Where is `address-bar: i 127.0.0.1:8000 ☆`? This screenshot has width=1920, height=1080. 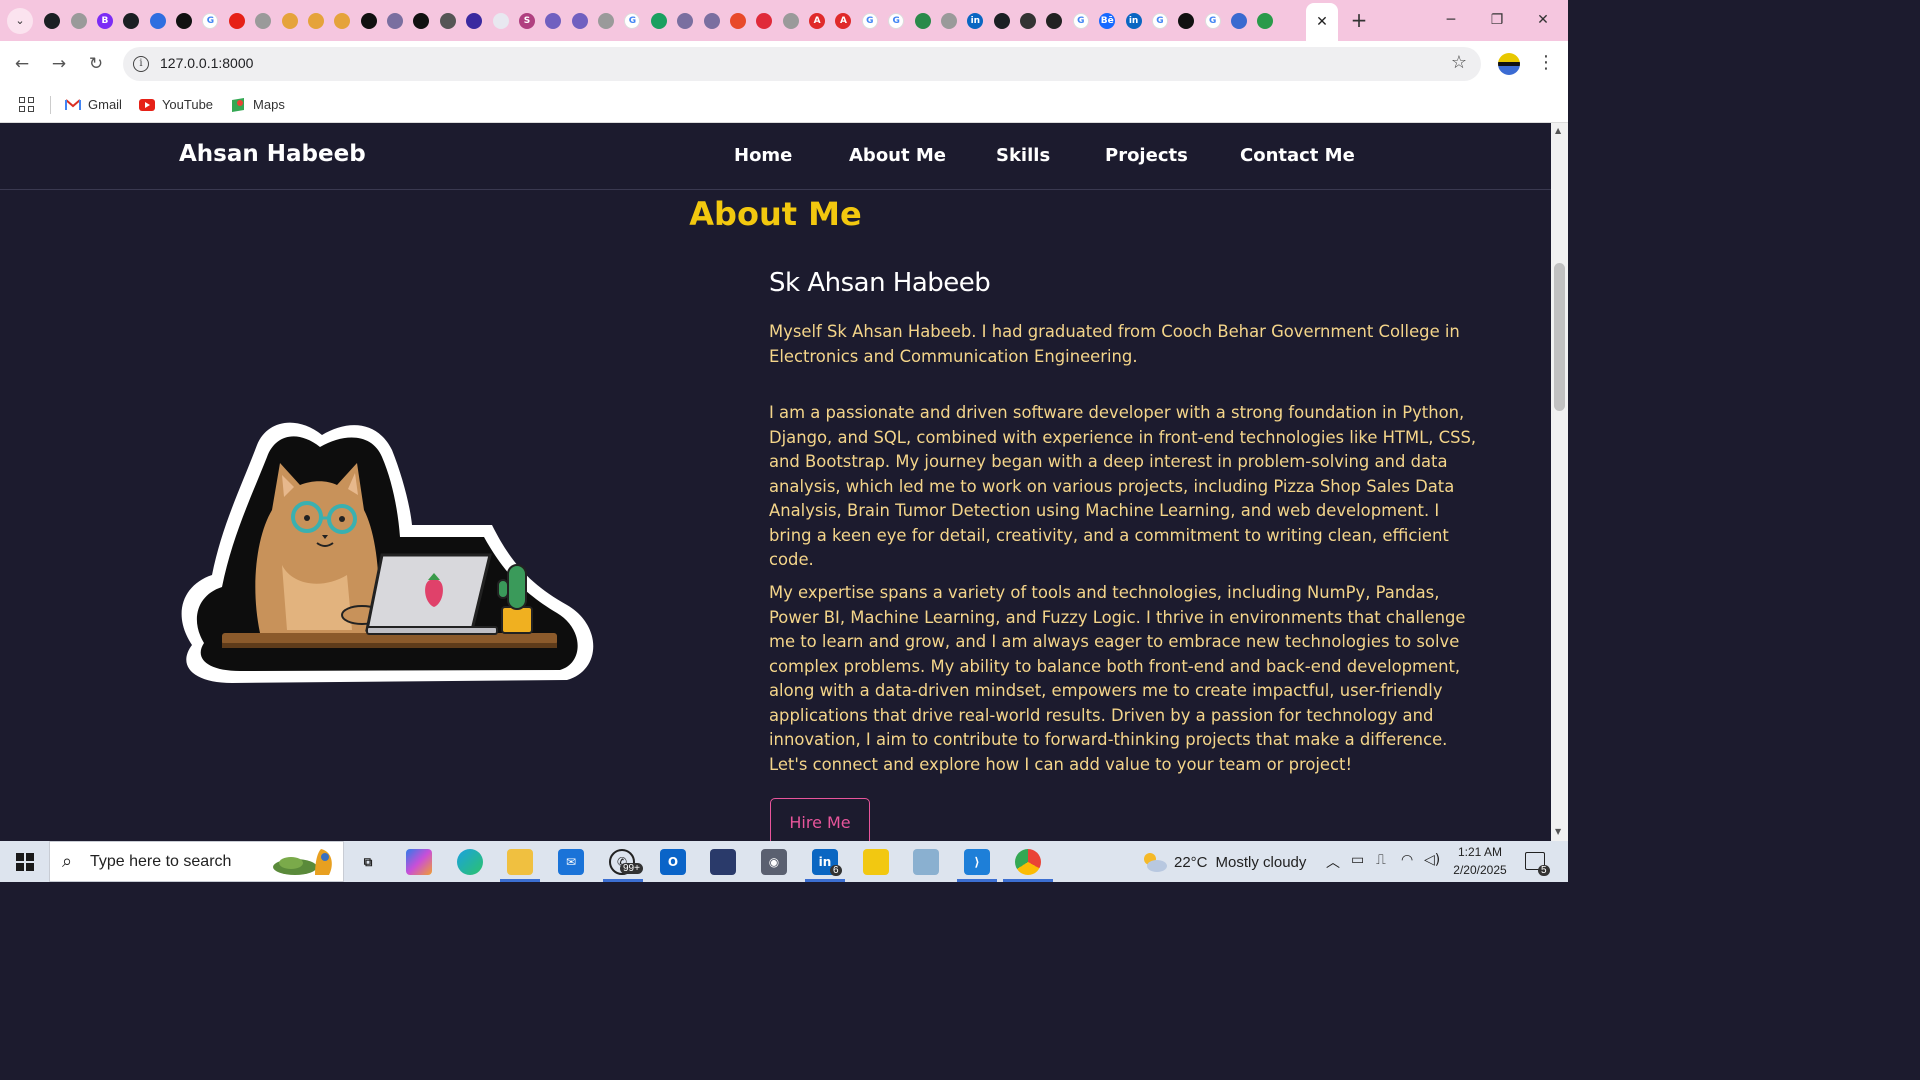 address-bar: i 127.0.0.1:8000 ☆ is located at coordinates (802, 64).